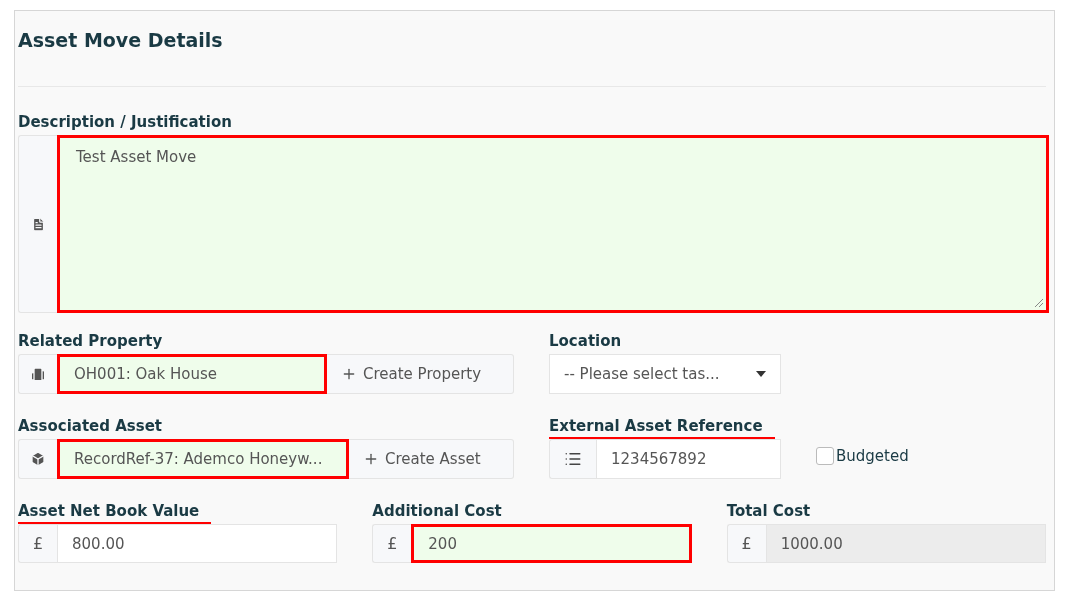 This screenshot has height=611, width=1079. Describe the element at coordinates (125, 123) in the screenshot. I see `field-label: Description / Justification` at that location.